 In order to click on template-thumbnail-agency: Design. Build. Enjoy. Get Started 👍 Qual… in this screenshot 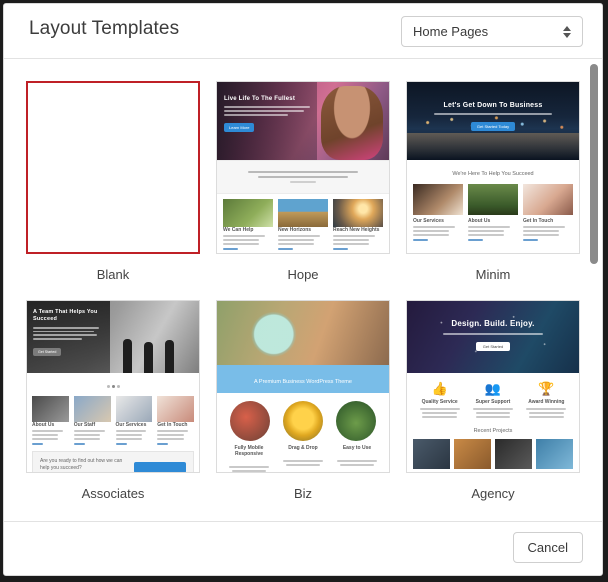, I will do `click(493, 386)`.